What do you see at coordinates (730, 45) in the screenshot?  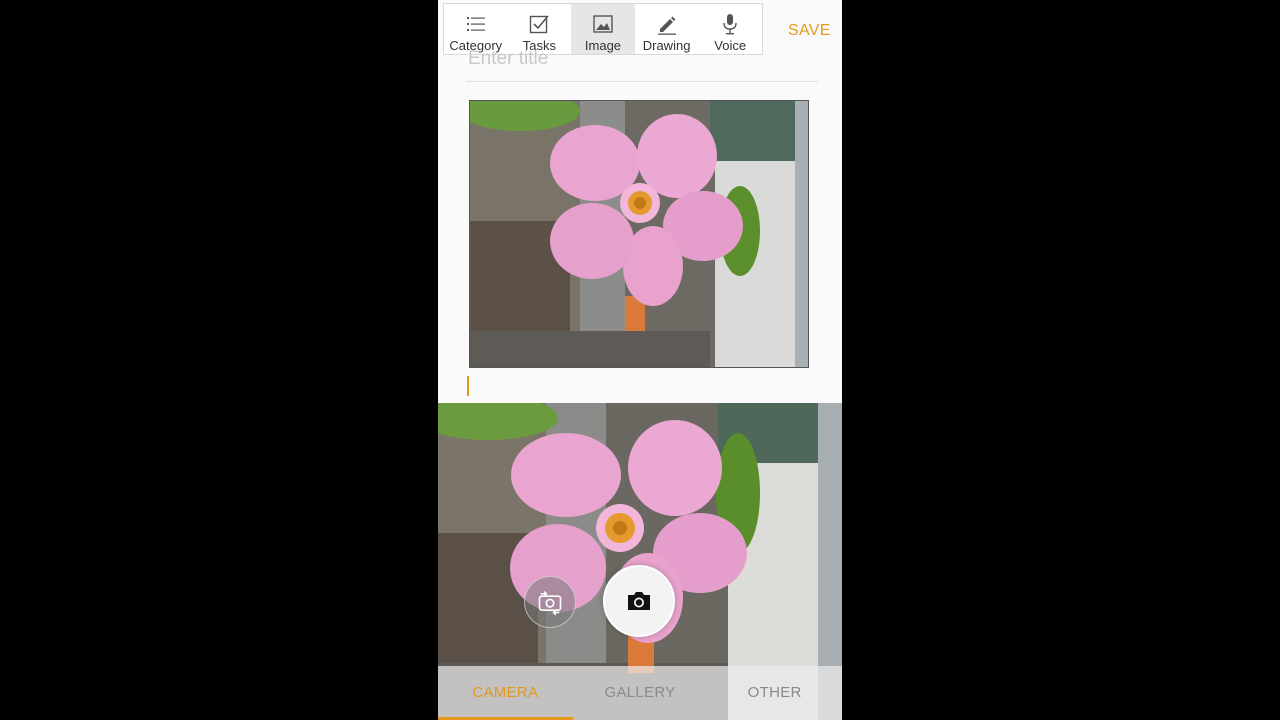 I see `voice-label: Voice` at bounding box center [730, 45].